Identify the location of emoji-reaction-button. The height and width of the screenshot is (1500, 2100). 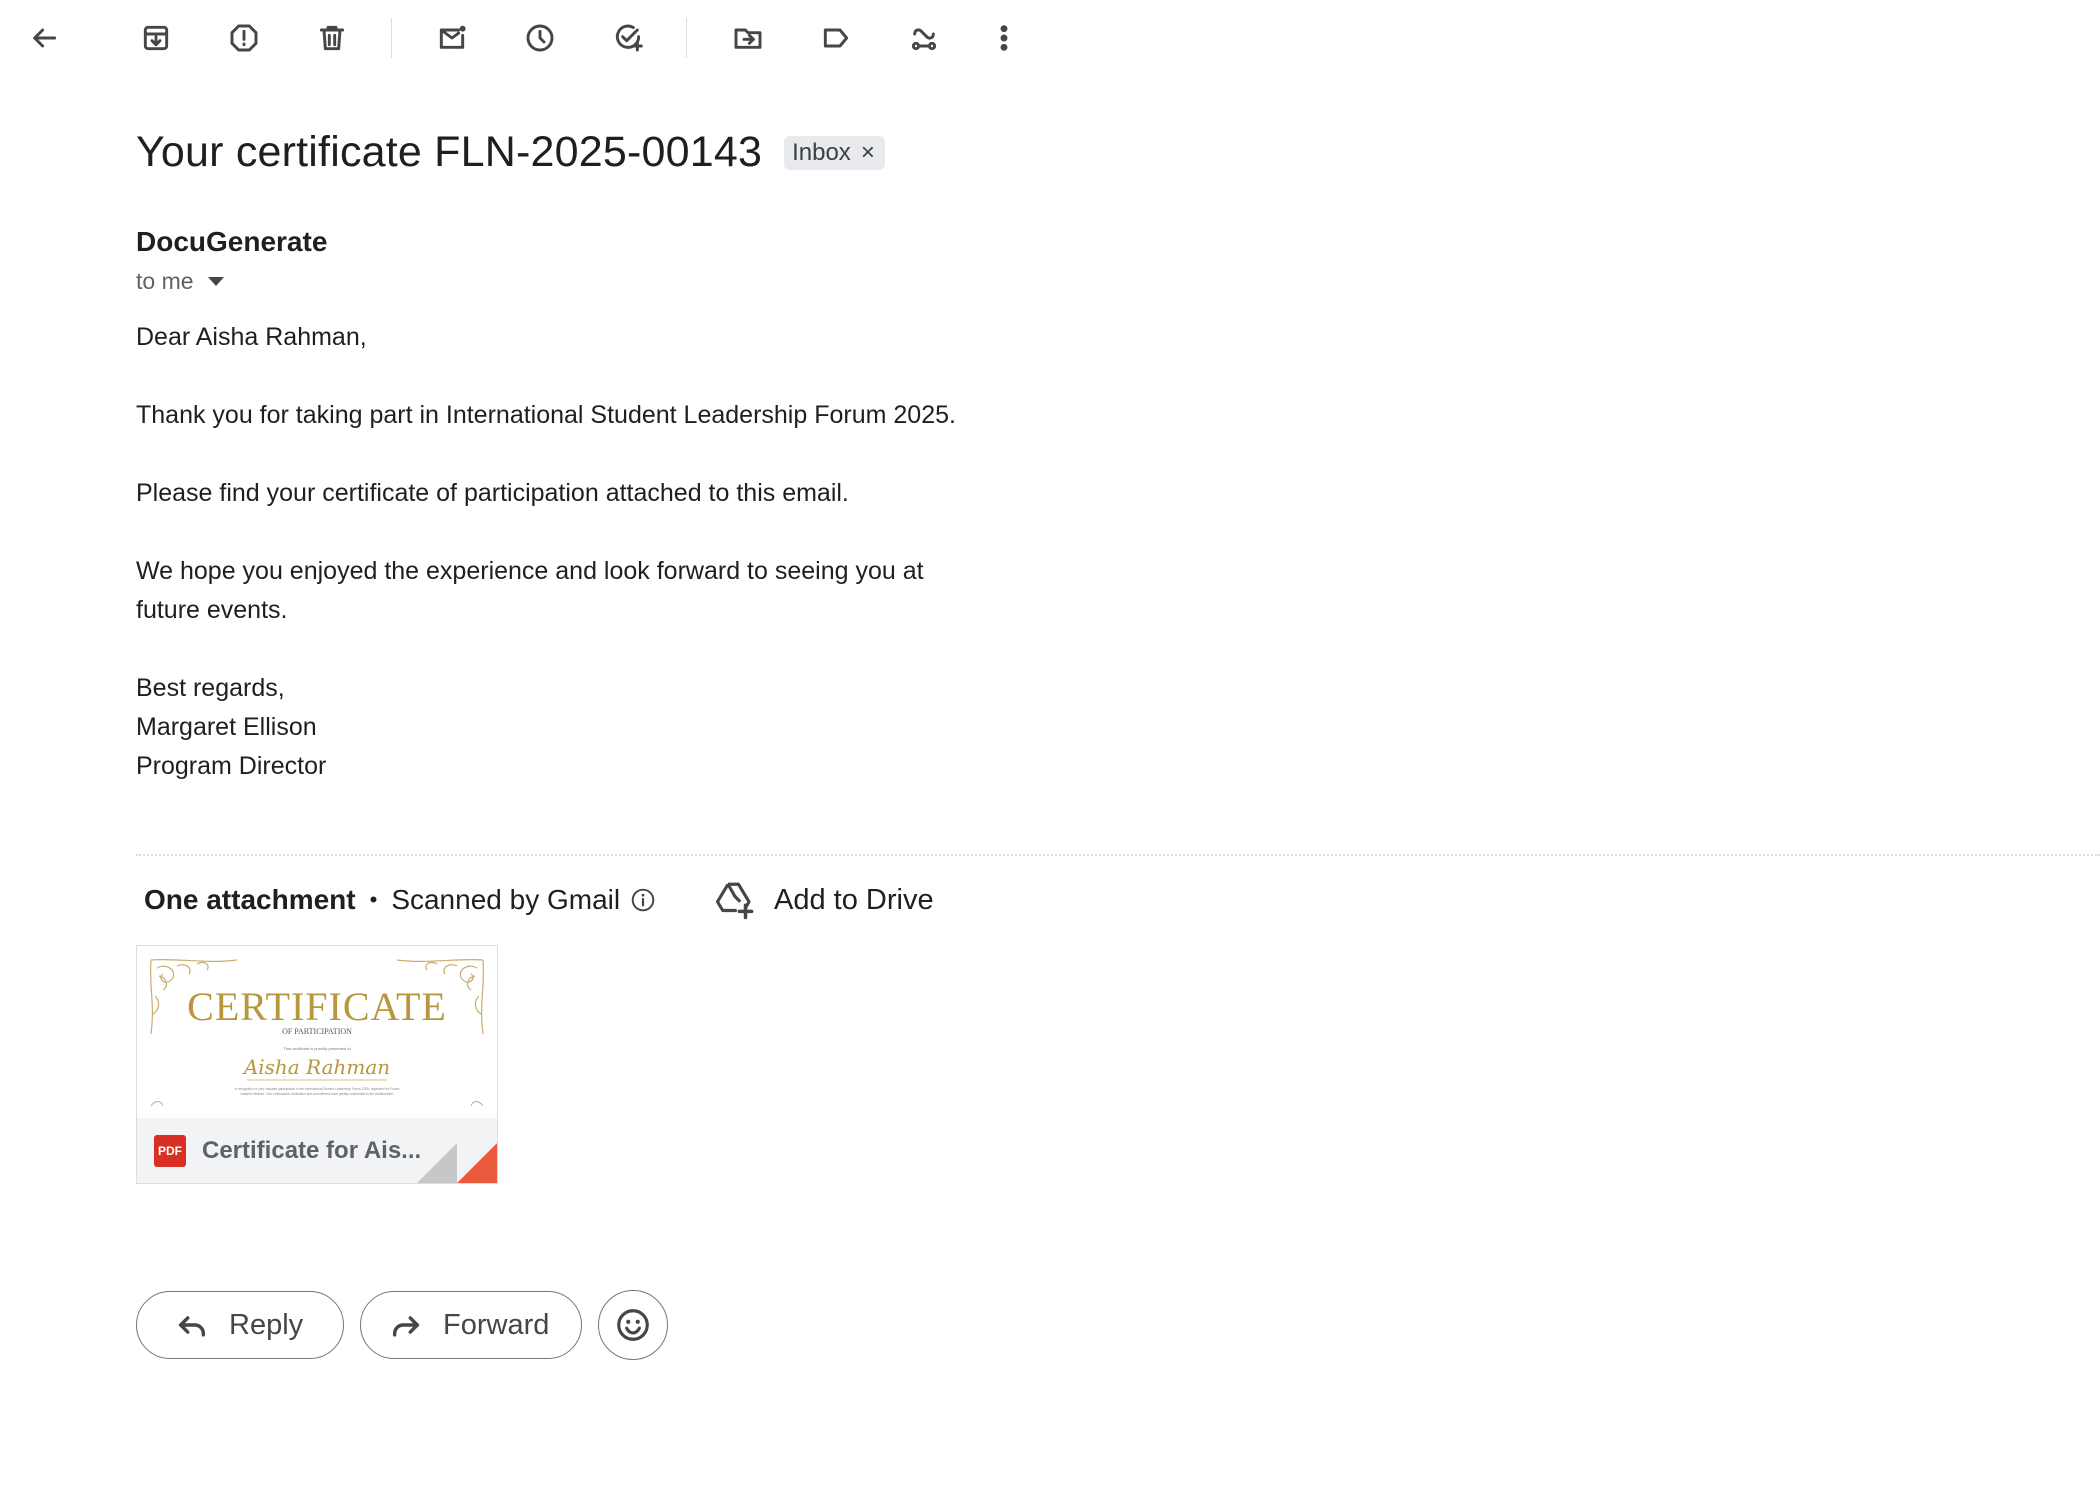
(633, 1325).